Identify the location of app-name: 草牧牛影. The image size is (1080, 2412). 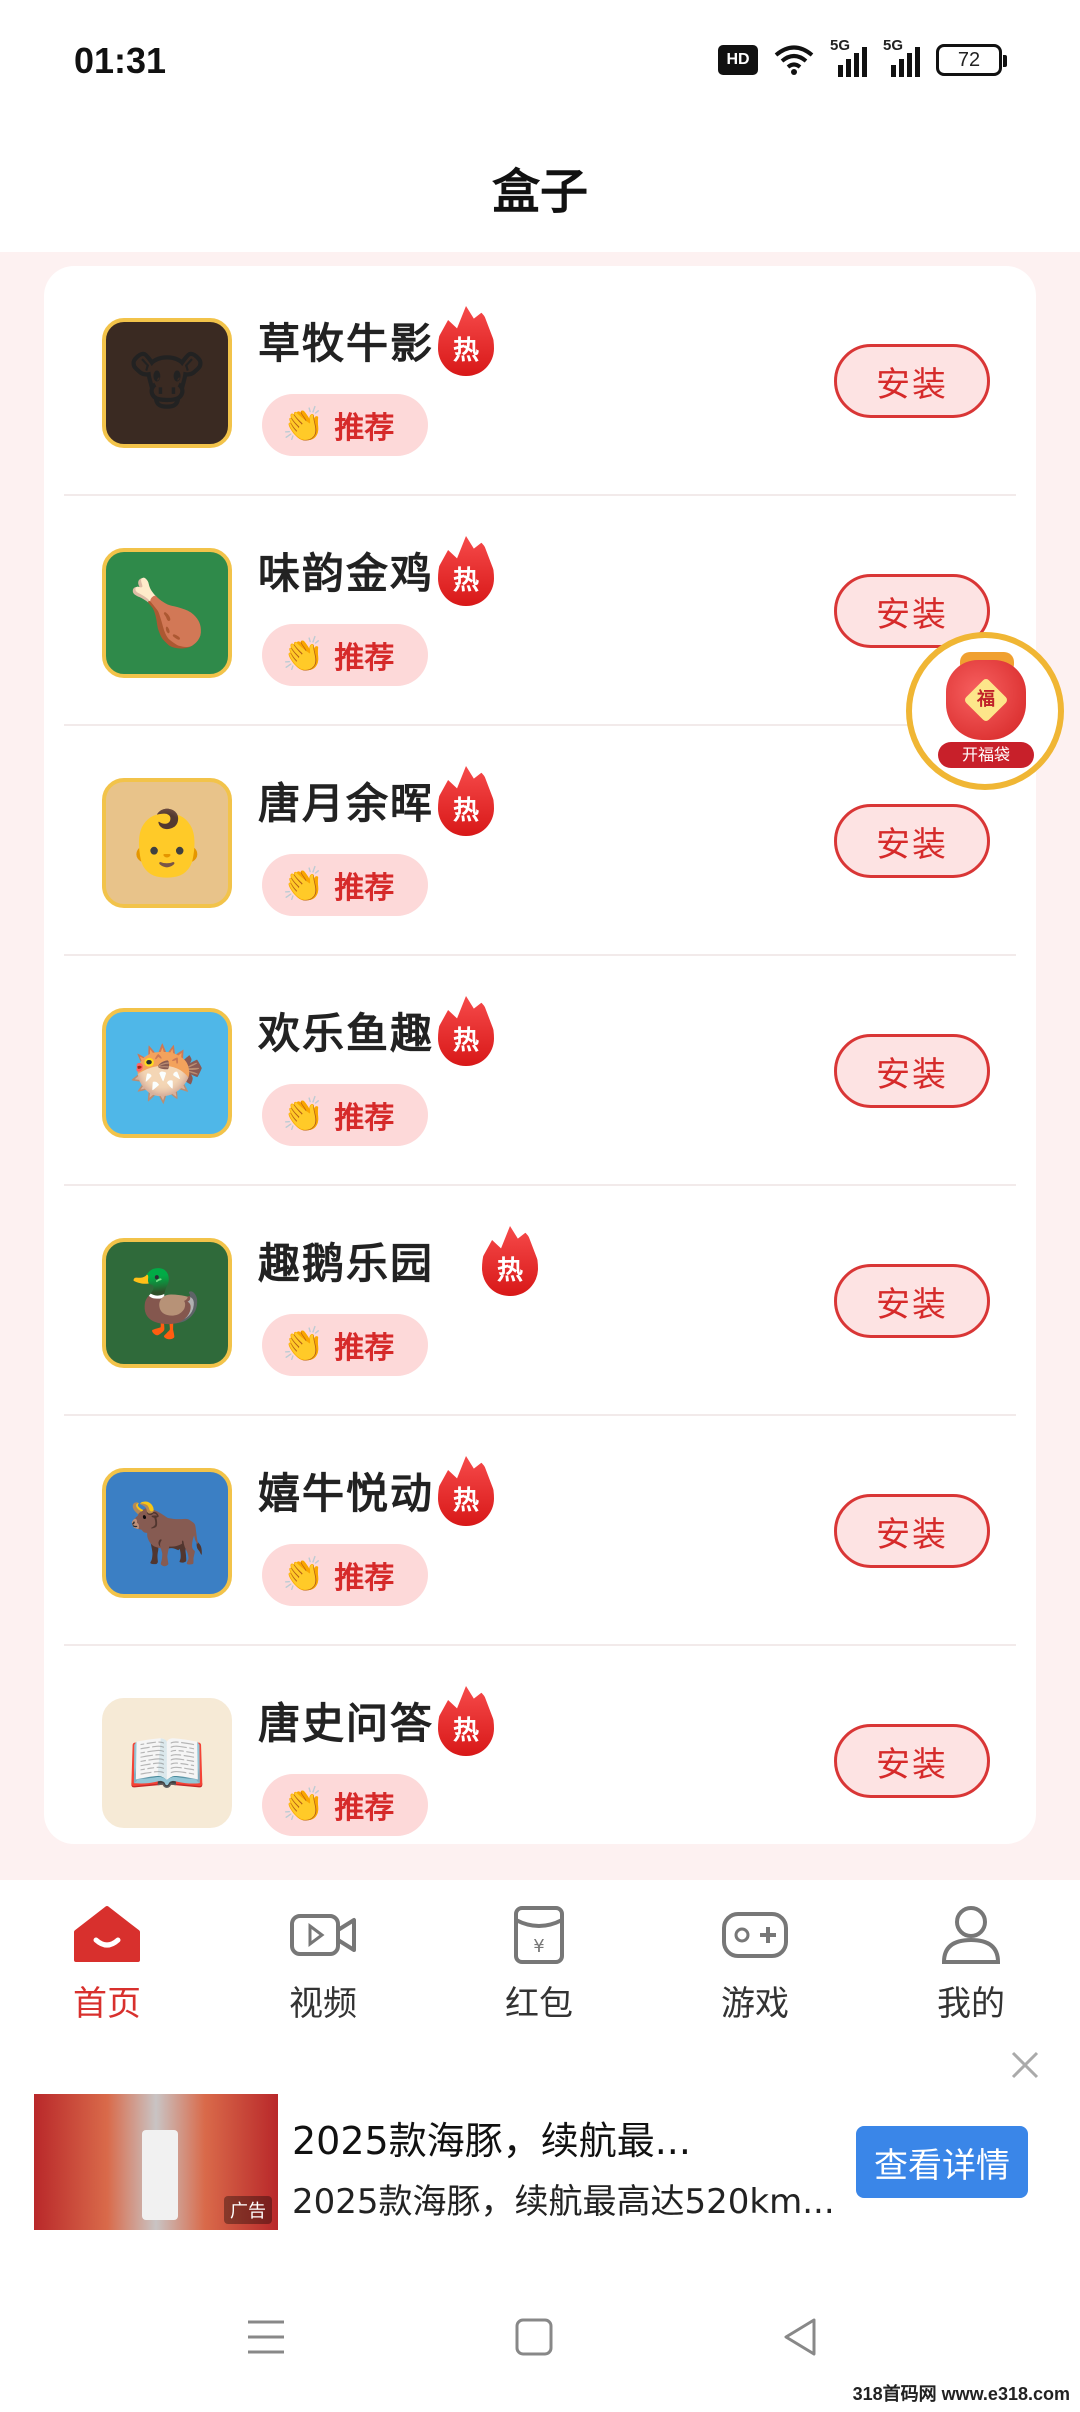
(346, 343).